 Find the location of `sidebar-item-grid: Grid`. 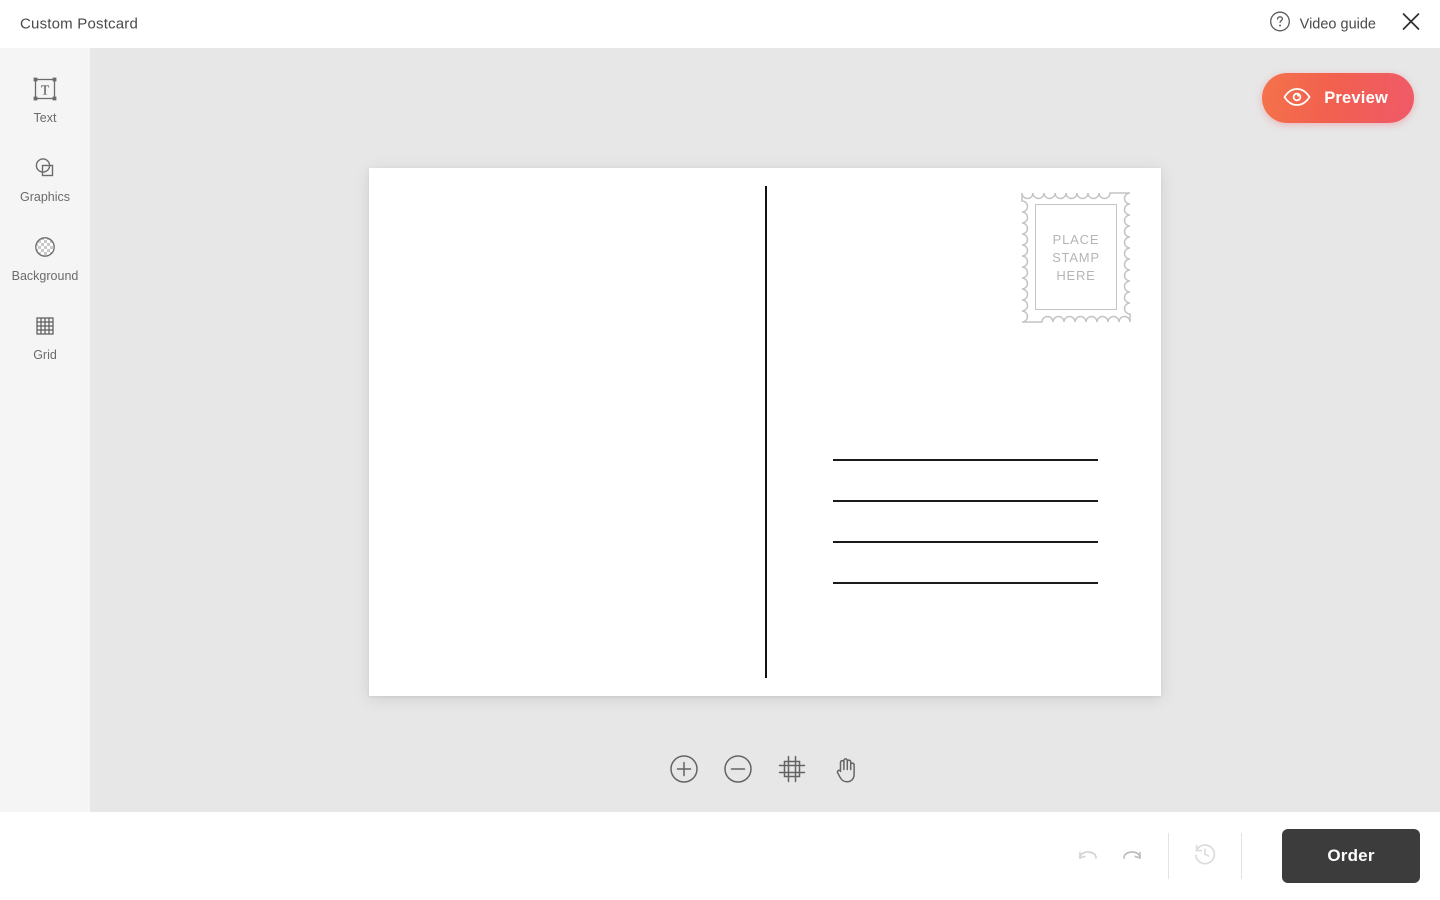

sidebar-item-grid: Grid is located at coordinates (45, 336).